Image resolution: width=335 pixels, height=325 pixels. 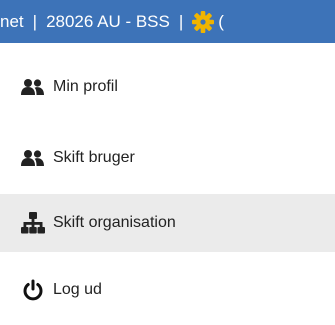 What do you see at coordinates (33, 223) in the screenshot?
I see `org-hierarchy-icon` at bounding box center [33, 223].